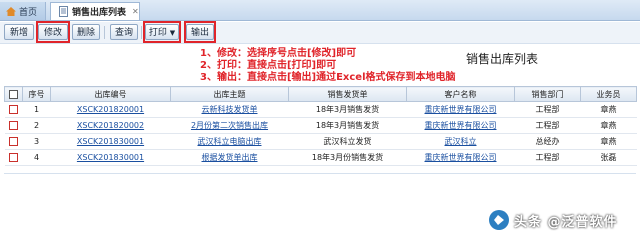 The height and width of the screenshot is (240, 640). What do you see at coordinates (502, 59) in the screenshot?
I see `page-title: 销售出库列表` at bounding box center [502, 59].